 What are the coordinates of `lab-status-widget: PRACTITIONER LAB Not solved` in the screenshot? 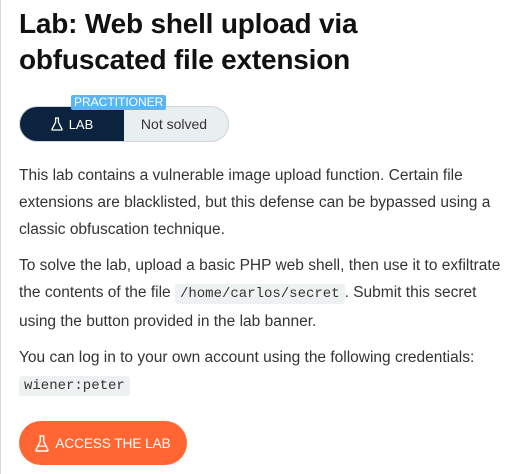 It's located at (124, 118).